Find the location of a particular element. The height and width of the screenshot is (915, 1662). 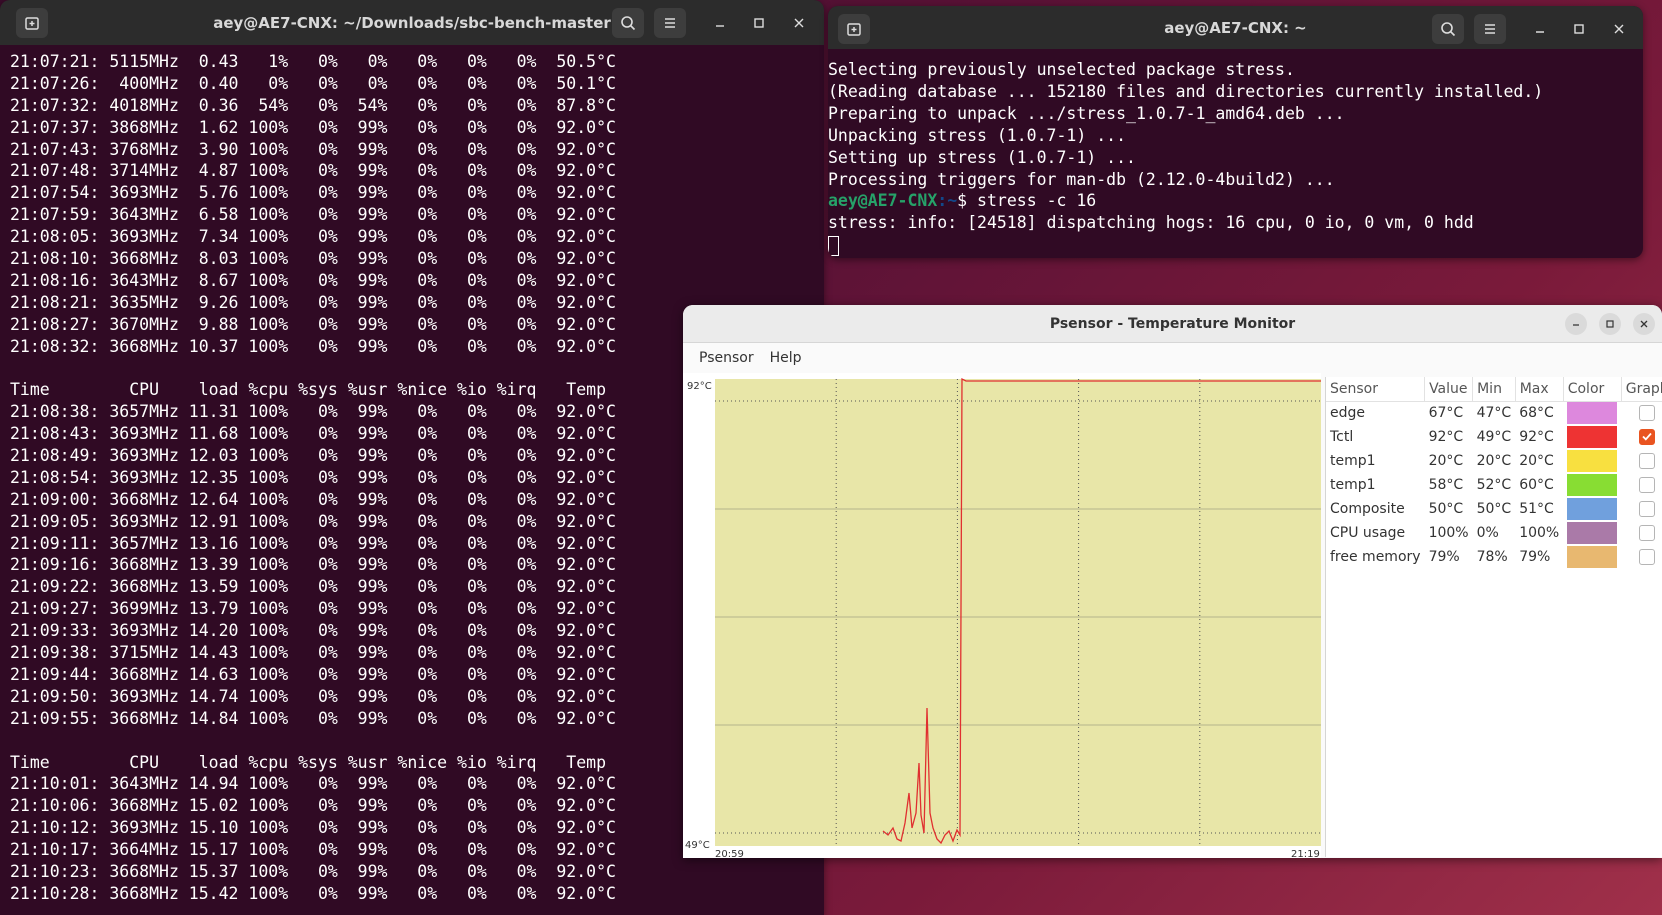

sensor-row: Composite 50°C 50°C 51°C is located at coordinates (1494, 509).